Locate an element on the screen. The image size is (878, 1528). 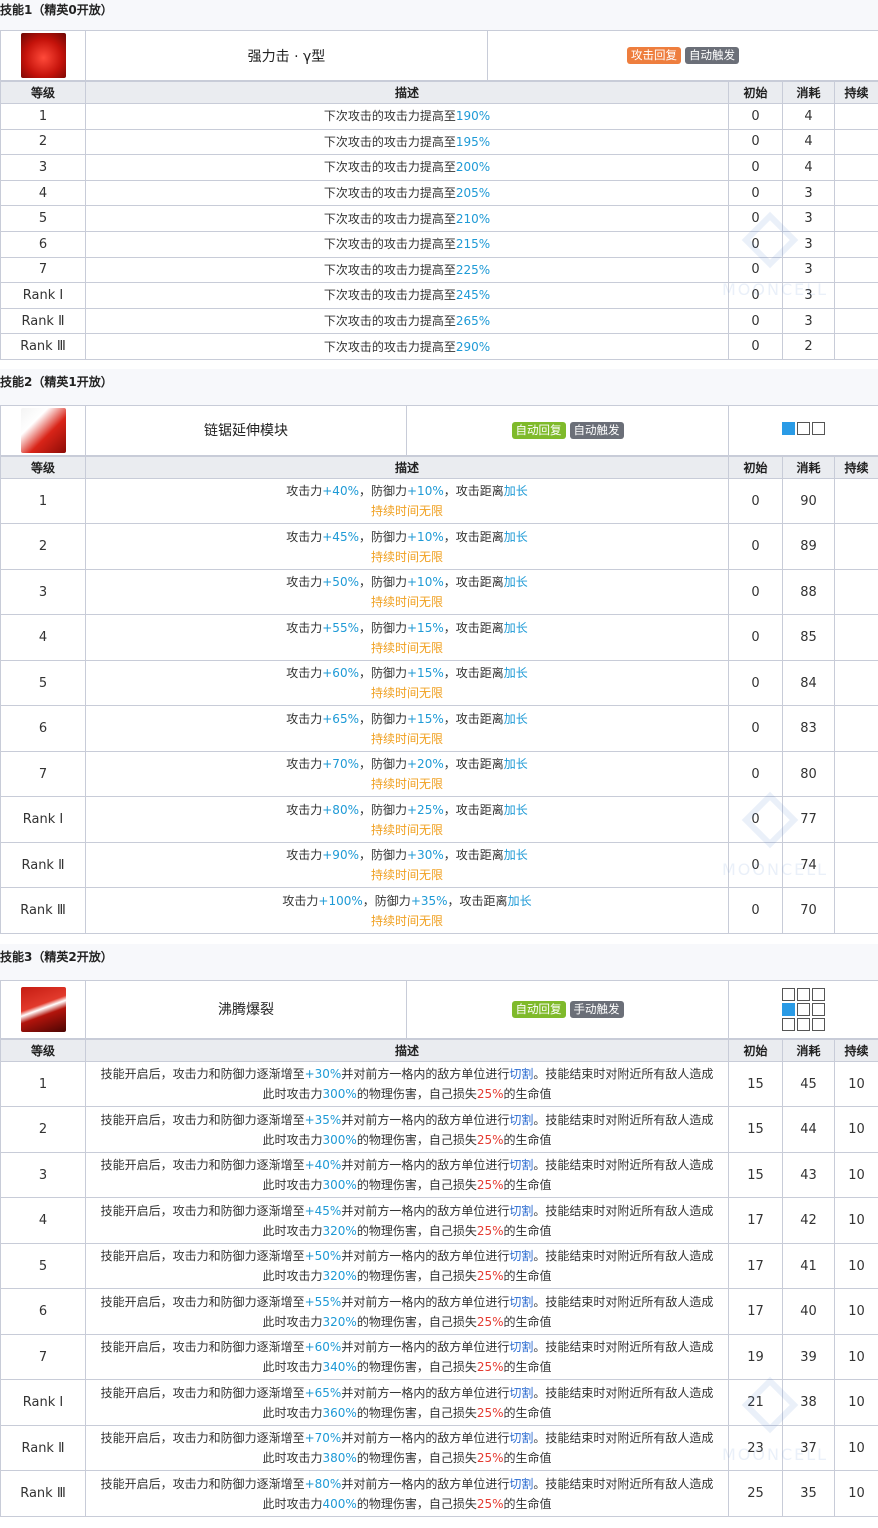
attack-range-grid is located at coordinates (803, 428).